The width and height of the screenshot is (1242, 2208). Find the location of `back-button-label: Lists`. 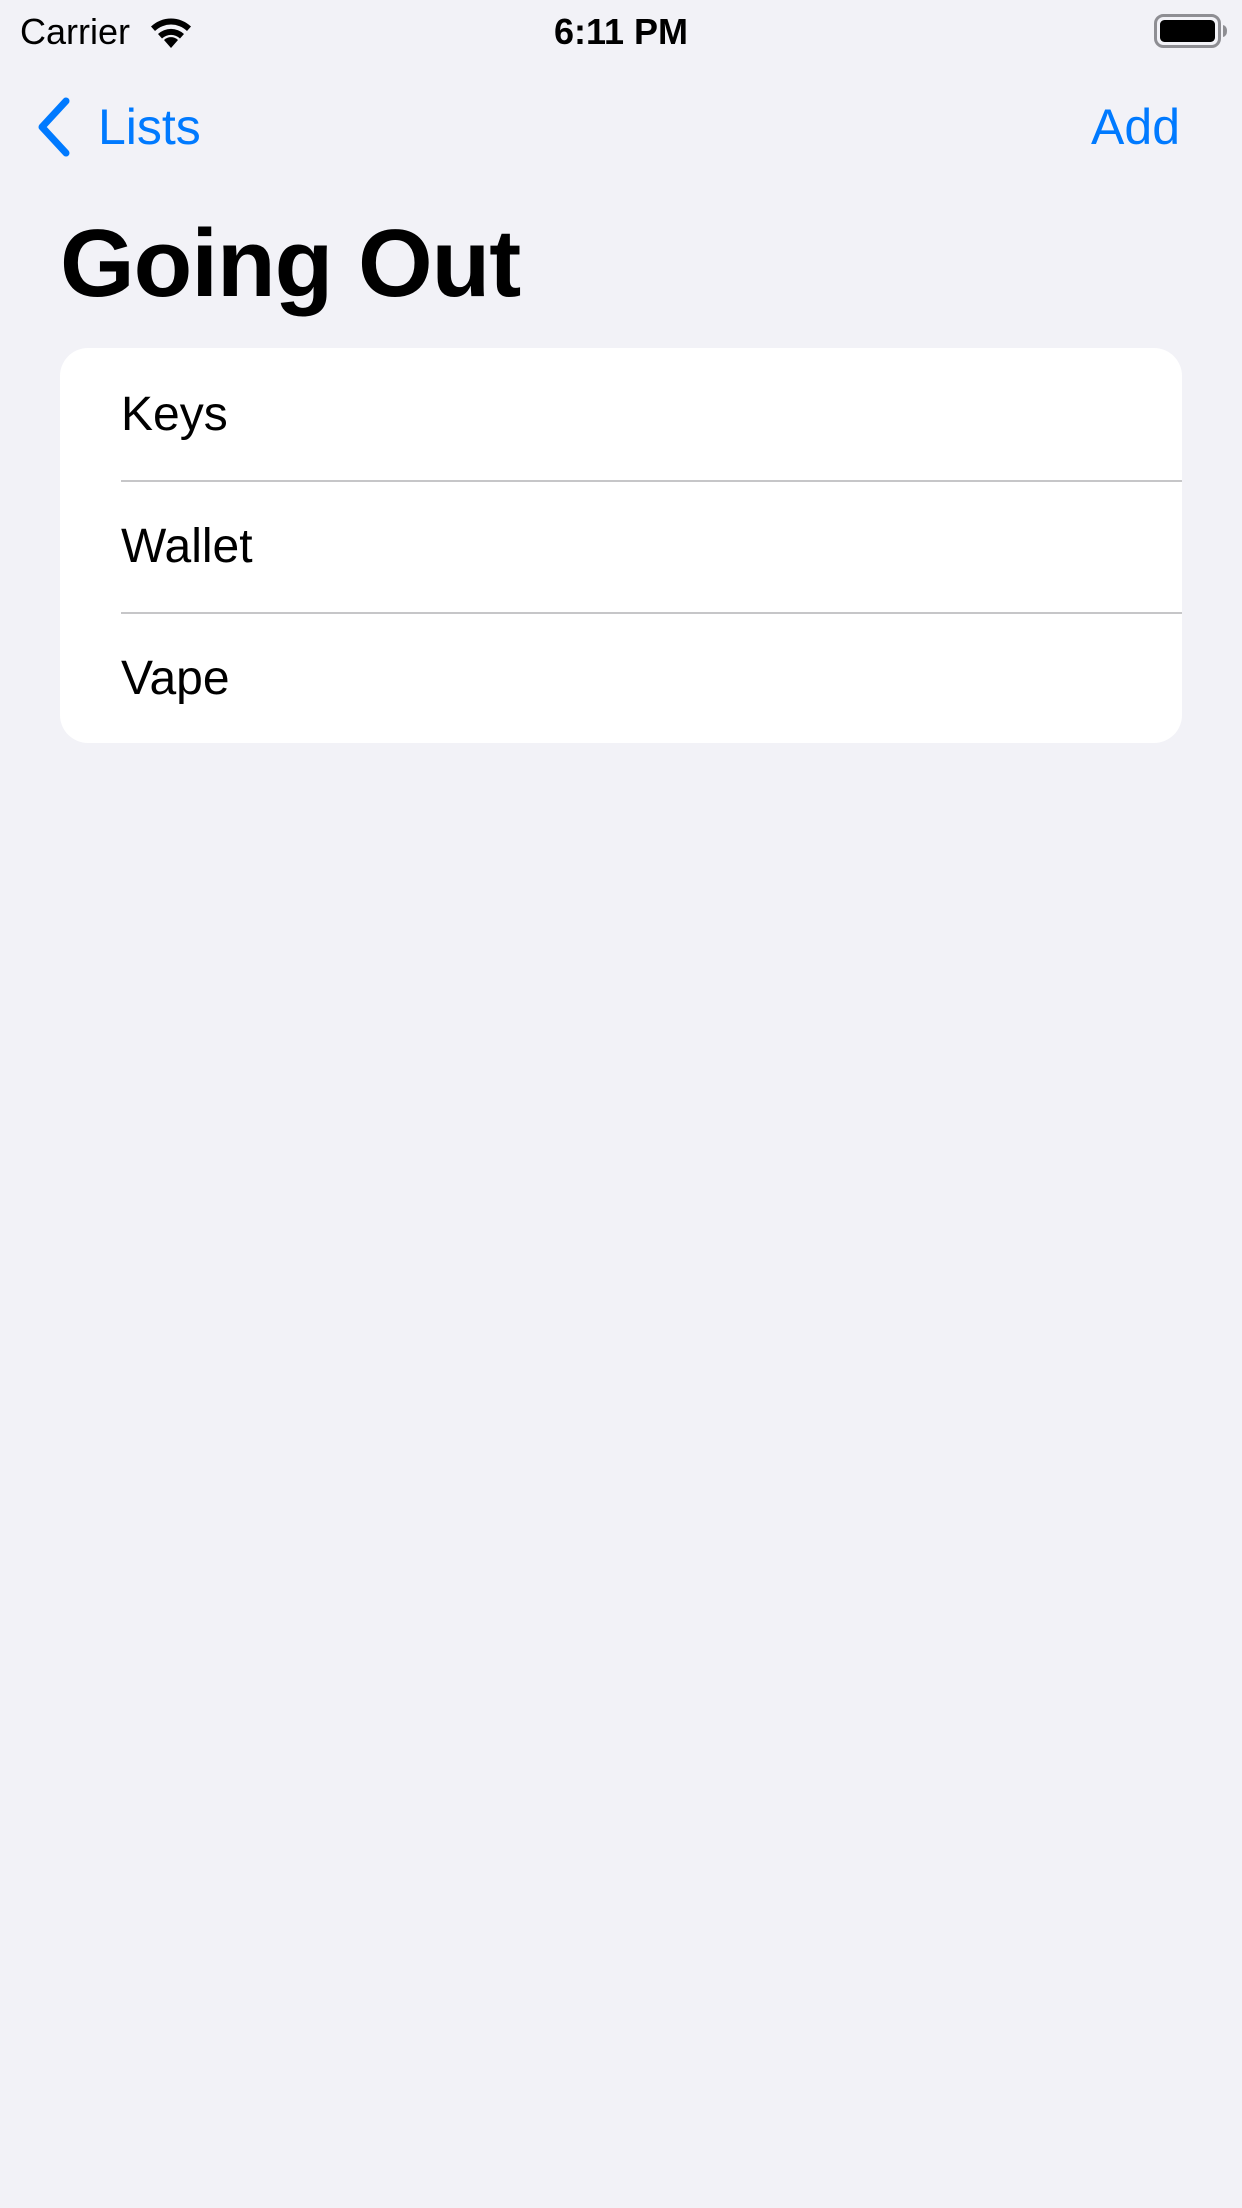

back-button-label: Lists is located at coordinates (149, 127).